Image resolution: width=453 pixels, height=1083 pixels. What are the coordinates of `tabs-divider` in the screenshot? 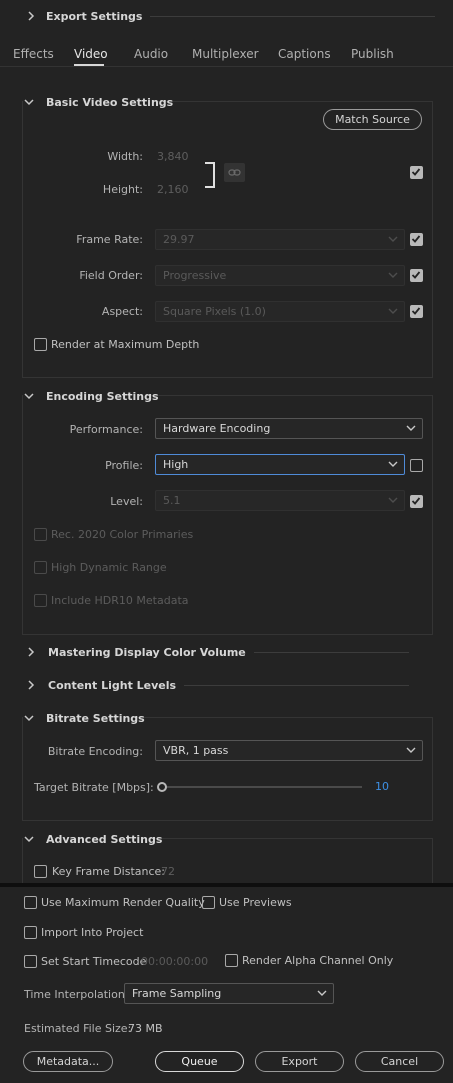 It's located at (226, 66).